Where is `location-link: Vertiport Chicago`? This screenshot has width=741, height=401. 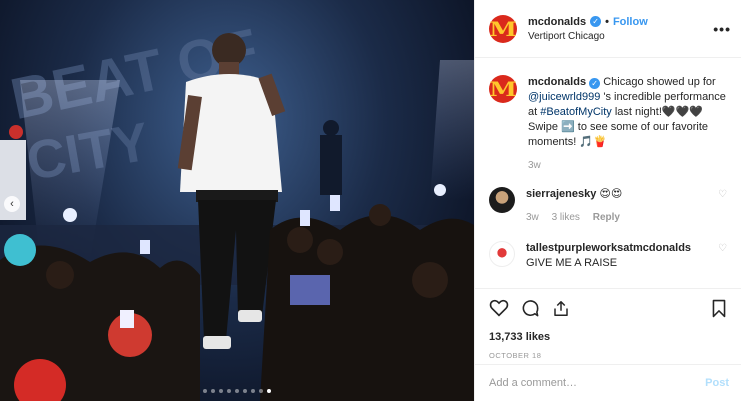 location-link: Vertiport Chicago is located at coordinates (620, 36).